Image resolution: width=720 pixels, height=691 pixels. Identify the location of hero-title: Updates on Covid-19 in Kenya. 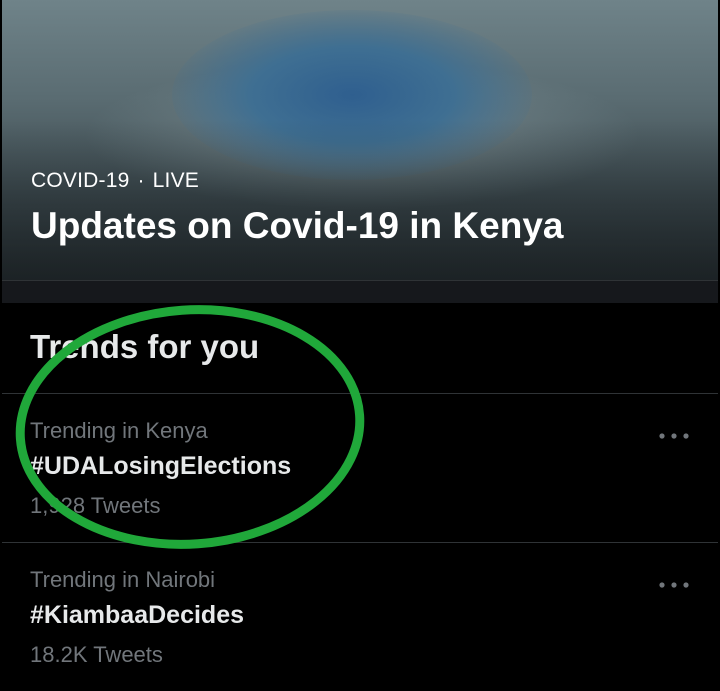
(297, 225).